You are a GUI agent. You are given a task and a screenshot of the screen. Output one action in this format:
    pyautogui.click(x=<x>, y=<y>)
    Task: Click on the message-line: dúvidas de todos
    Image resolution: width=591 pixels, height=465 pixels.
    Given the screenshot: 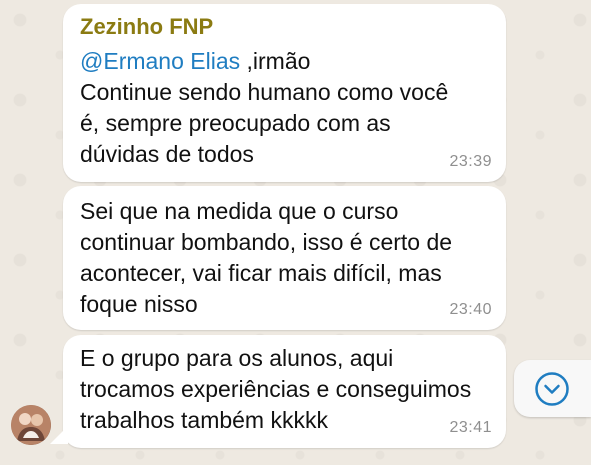 What is the action you would take?
    pyautogui.click(x=167, y=154)
    